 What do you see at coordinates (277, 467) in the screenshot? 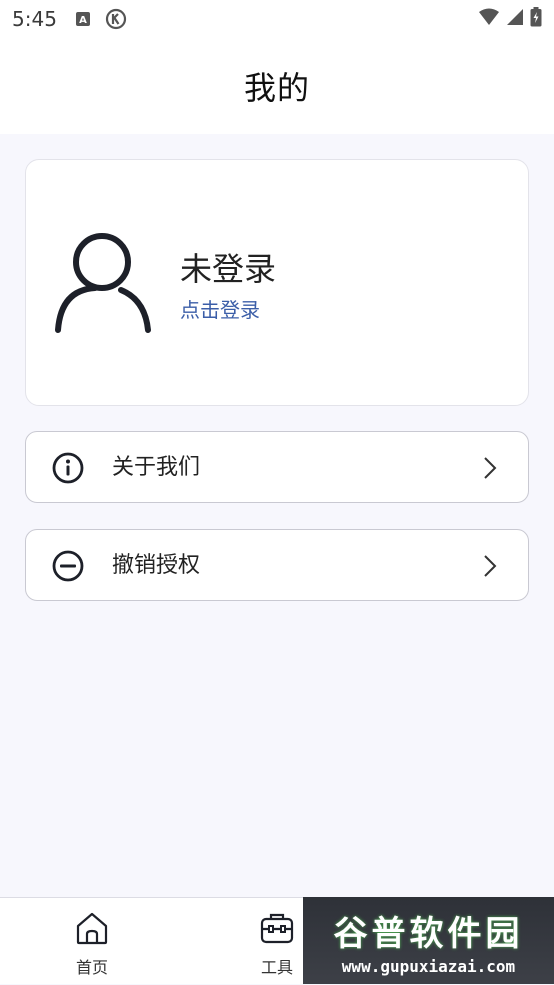
I see `menu-item-about-us: 关于我们` at bounding box center [277, 467].